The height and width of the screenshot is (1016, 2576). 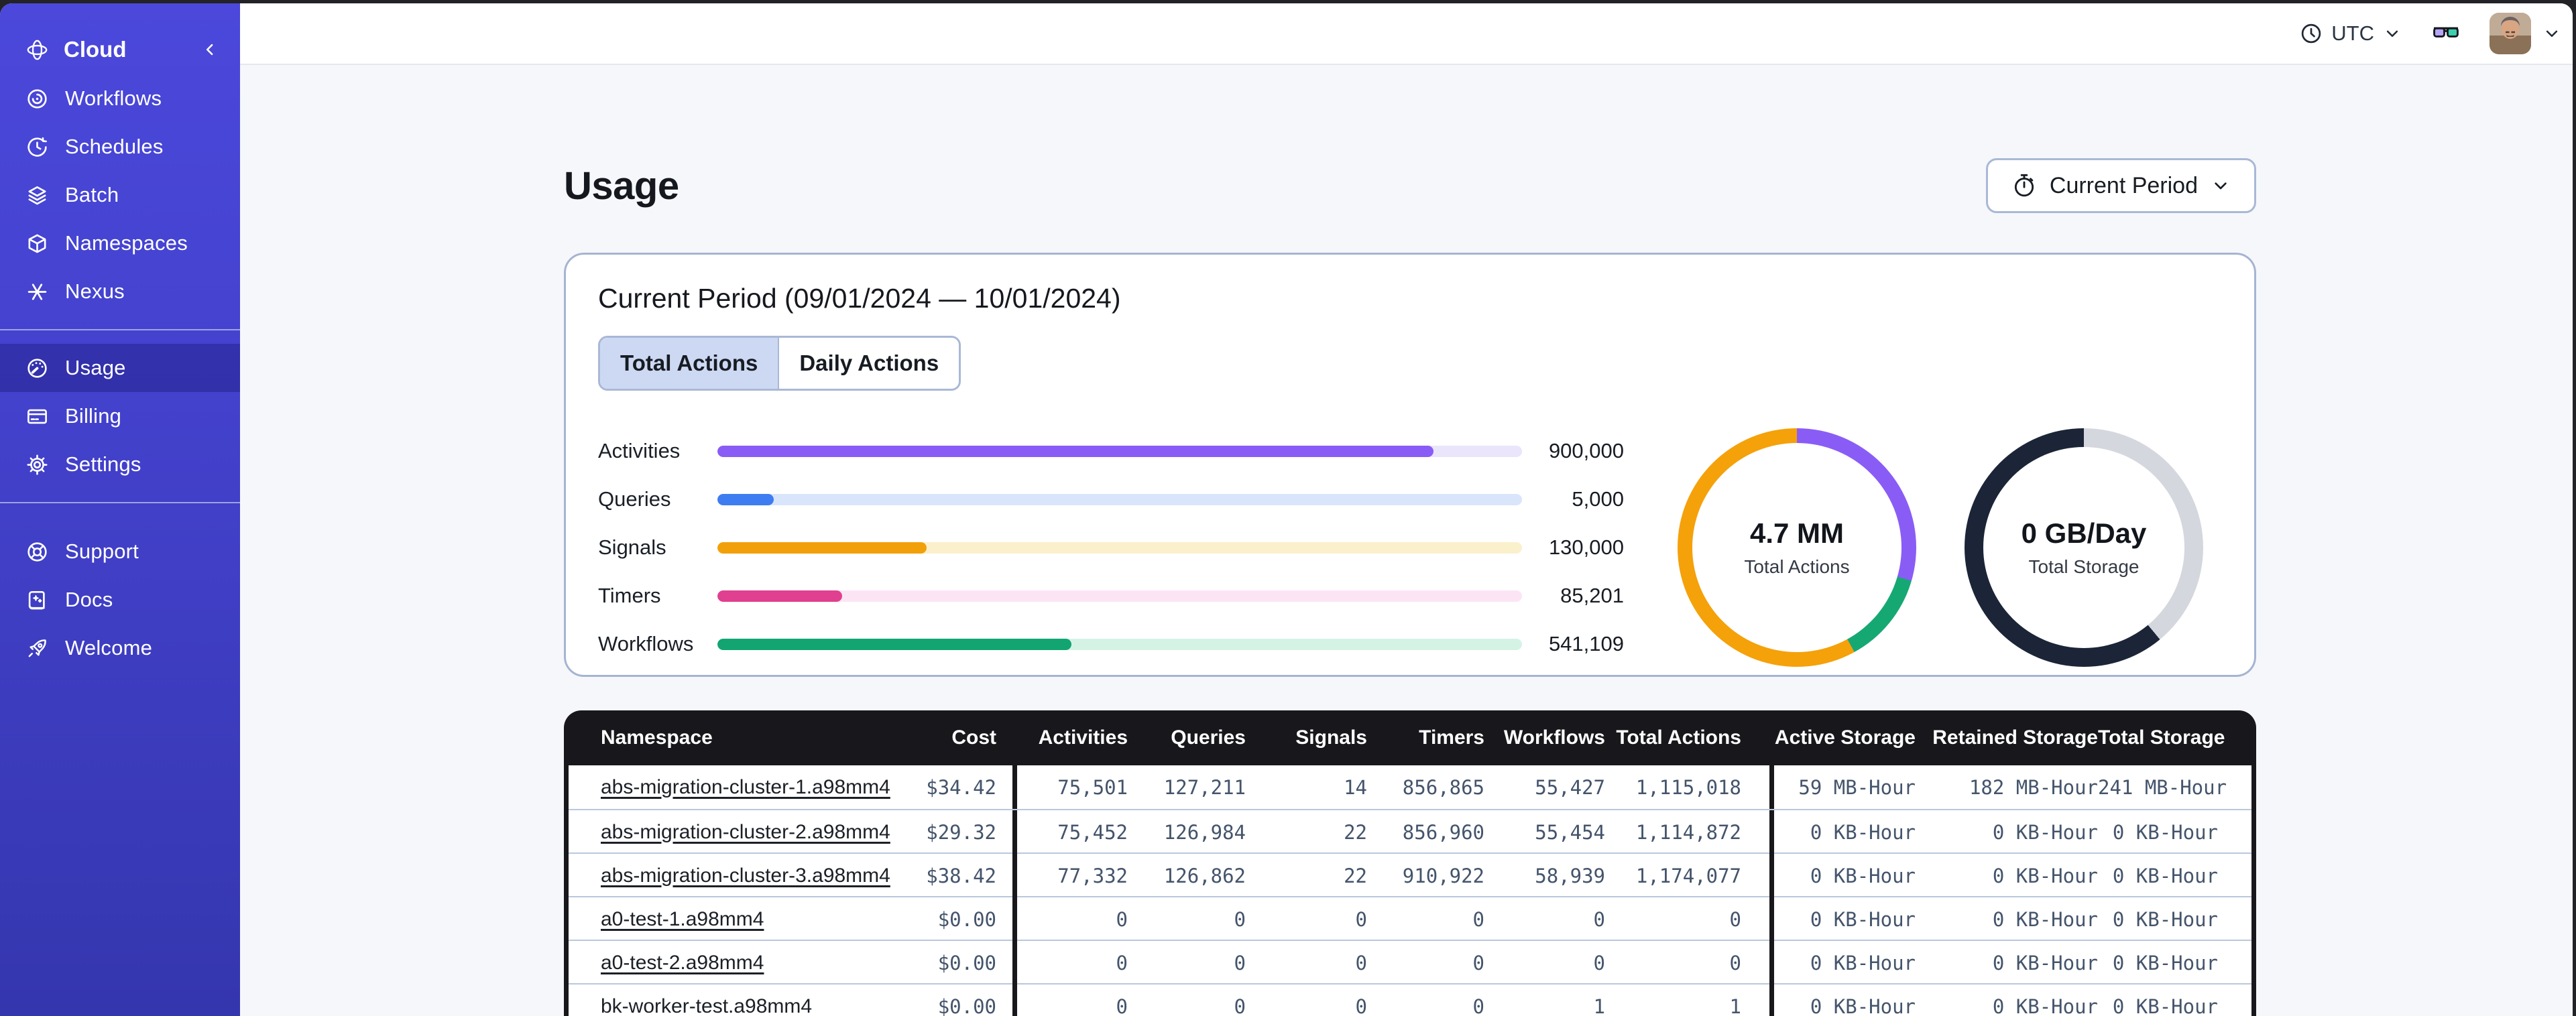 I want to click on sidebar-item-schedules: Schedules, so click(x=120, y=147).